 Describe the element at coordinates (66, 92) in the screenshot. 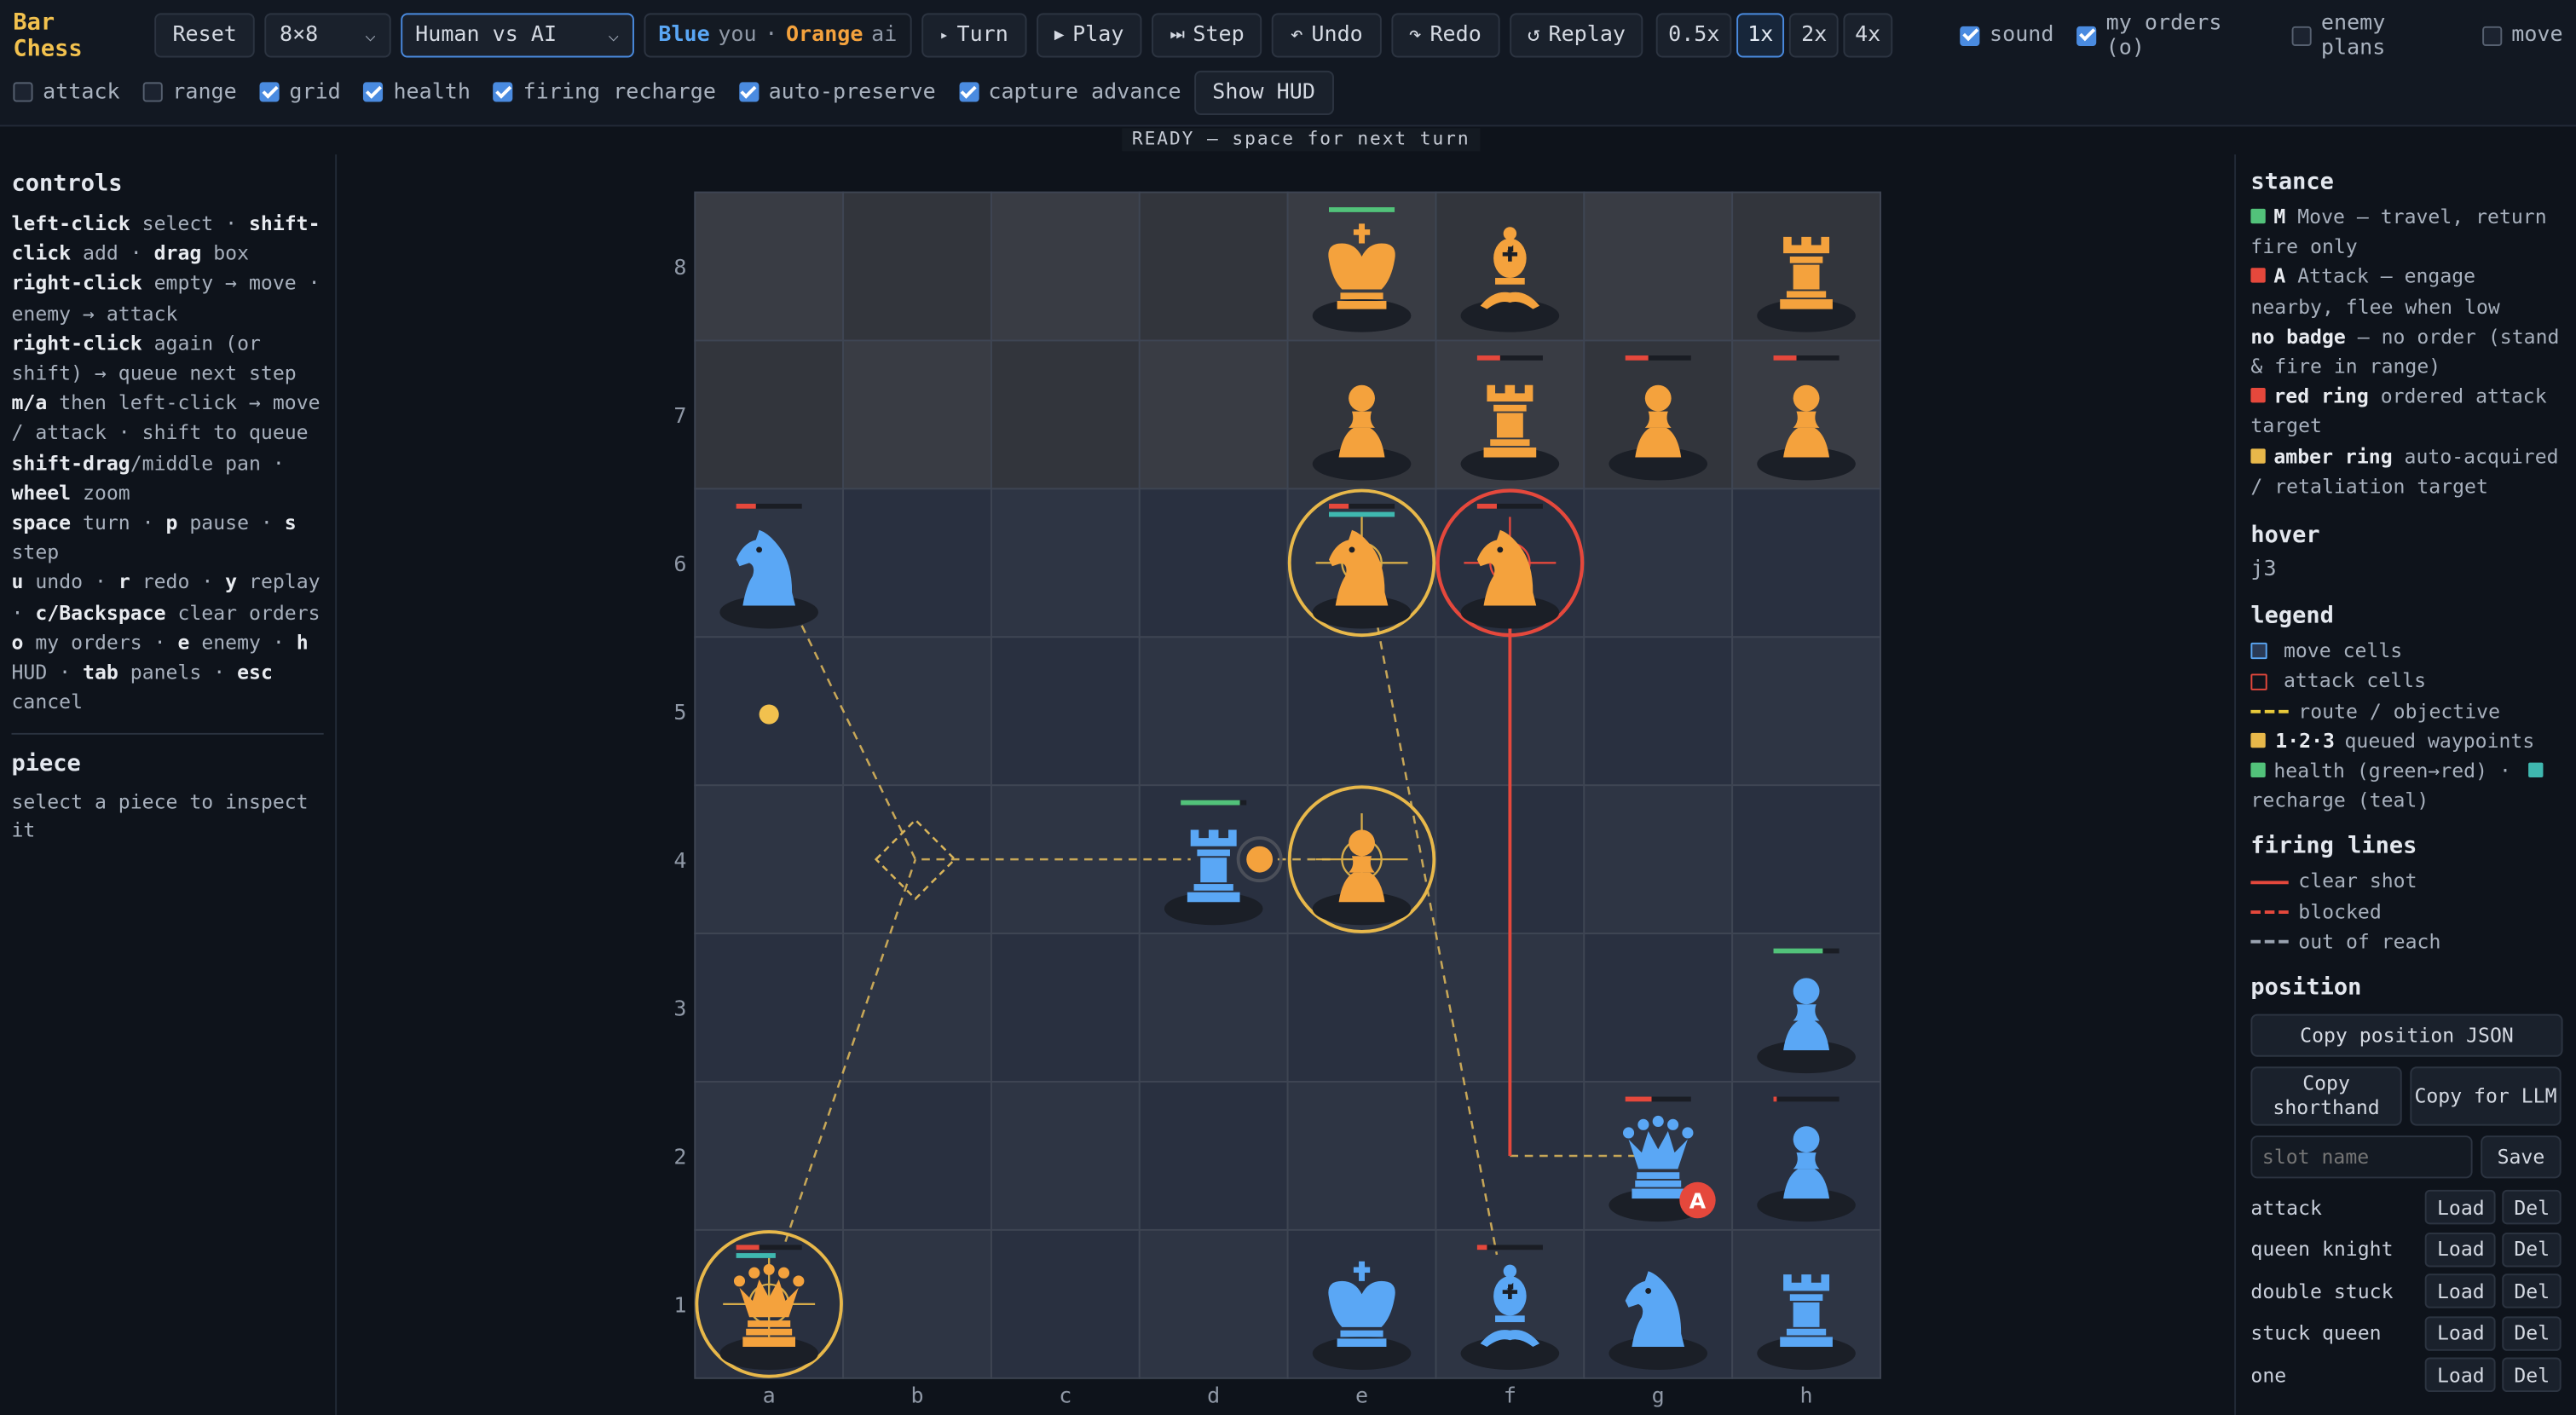

I see `attack-toggle: attack` at that location.